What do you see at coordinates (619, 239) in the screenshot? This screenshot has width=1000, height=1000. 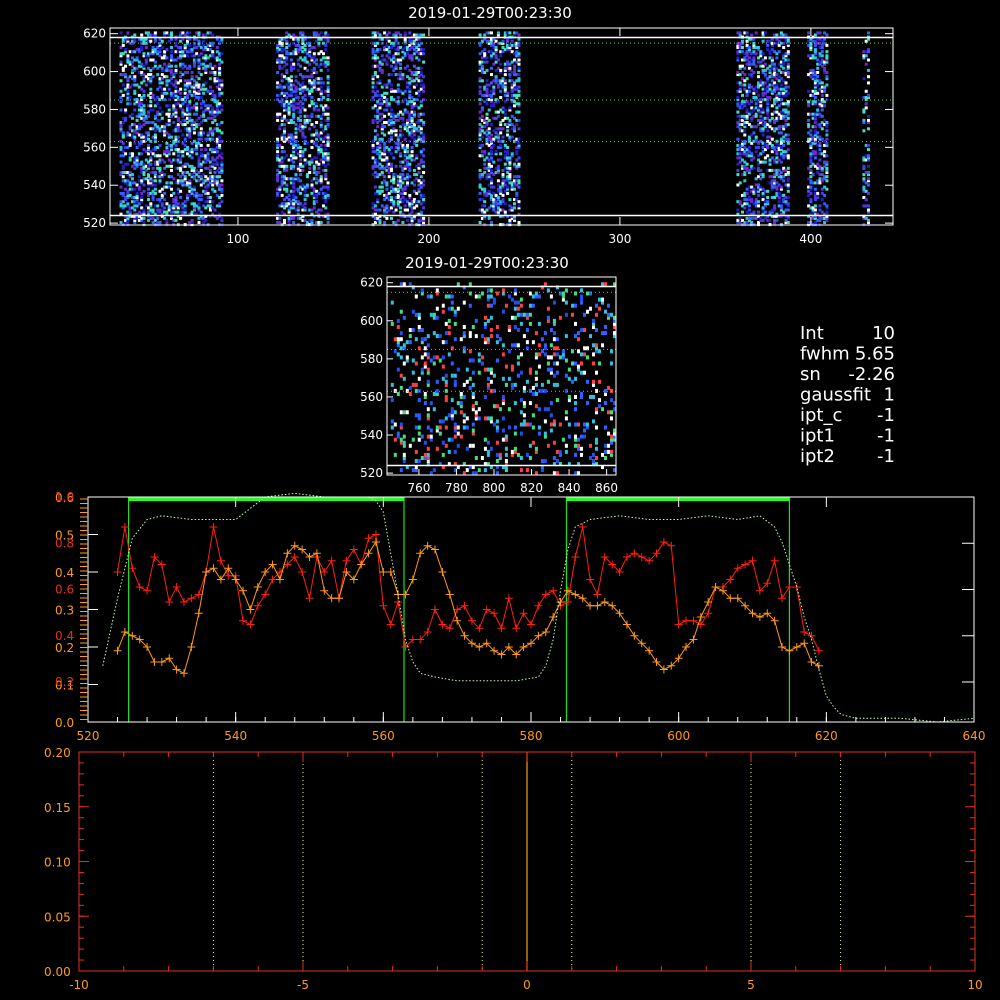 I see `x-tick-label: 300` at bounding box center [619, 239].